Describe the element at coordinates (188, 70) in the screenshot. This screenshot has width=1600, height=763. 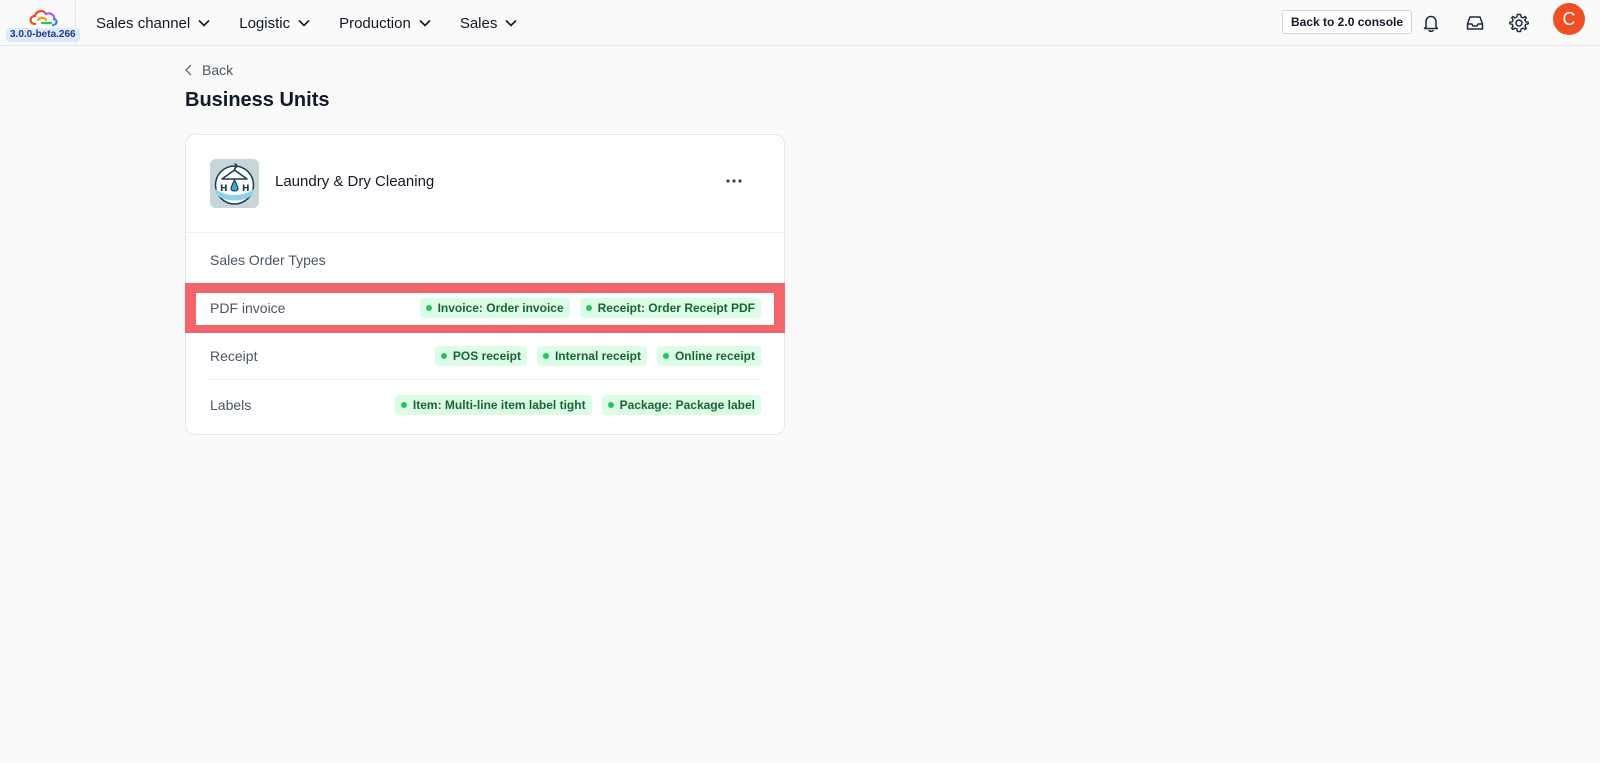
I see `chevron-left-icon` at that location.